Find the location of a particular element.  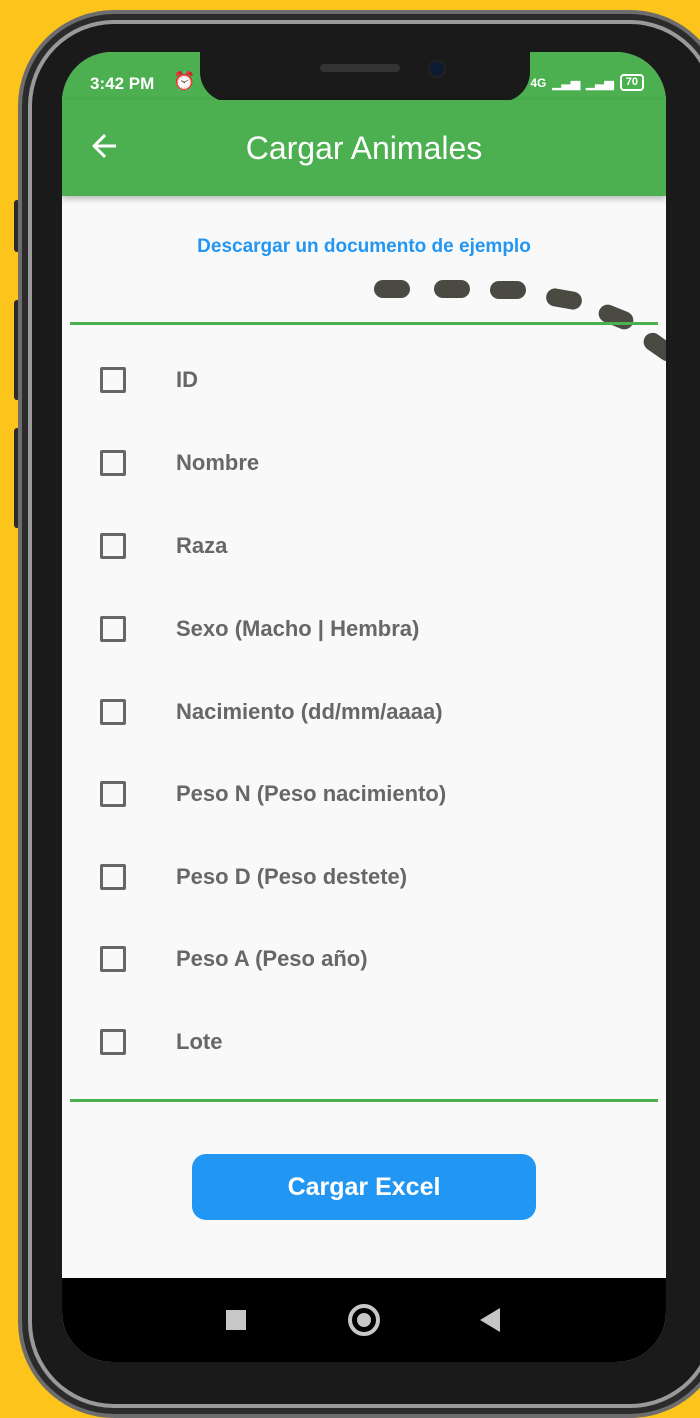

battery-icon: 70 is located at coordinates (631, 82).